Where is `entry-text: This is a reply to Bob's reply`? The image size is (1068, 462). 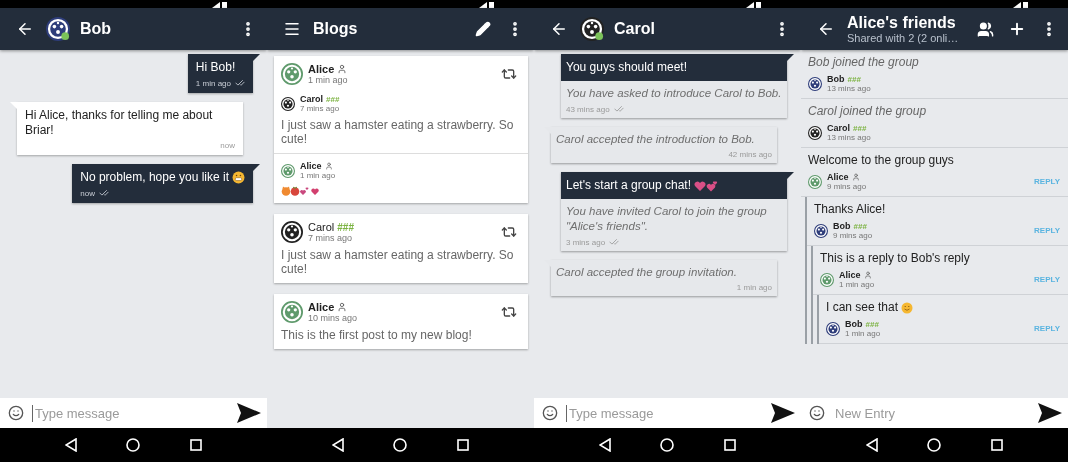 entry-text: This is a reply to Bob's reply is located at coordinates (895, 258).